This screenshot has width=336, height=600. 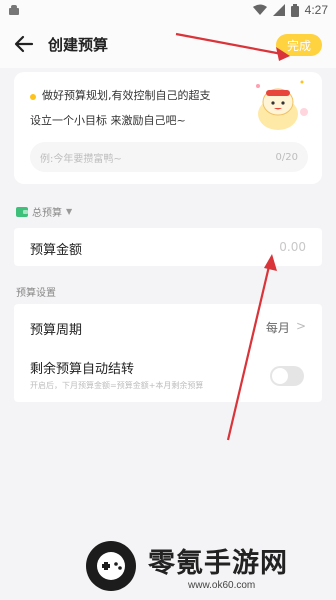 What do you see at coordinates (82, 369) in the screenshot?
I see `rollover-label: 剩余预算自动结转` at bounding box center [82, 369].